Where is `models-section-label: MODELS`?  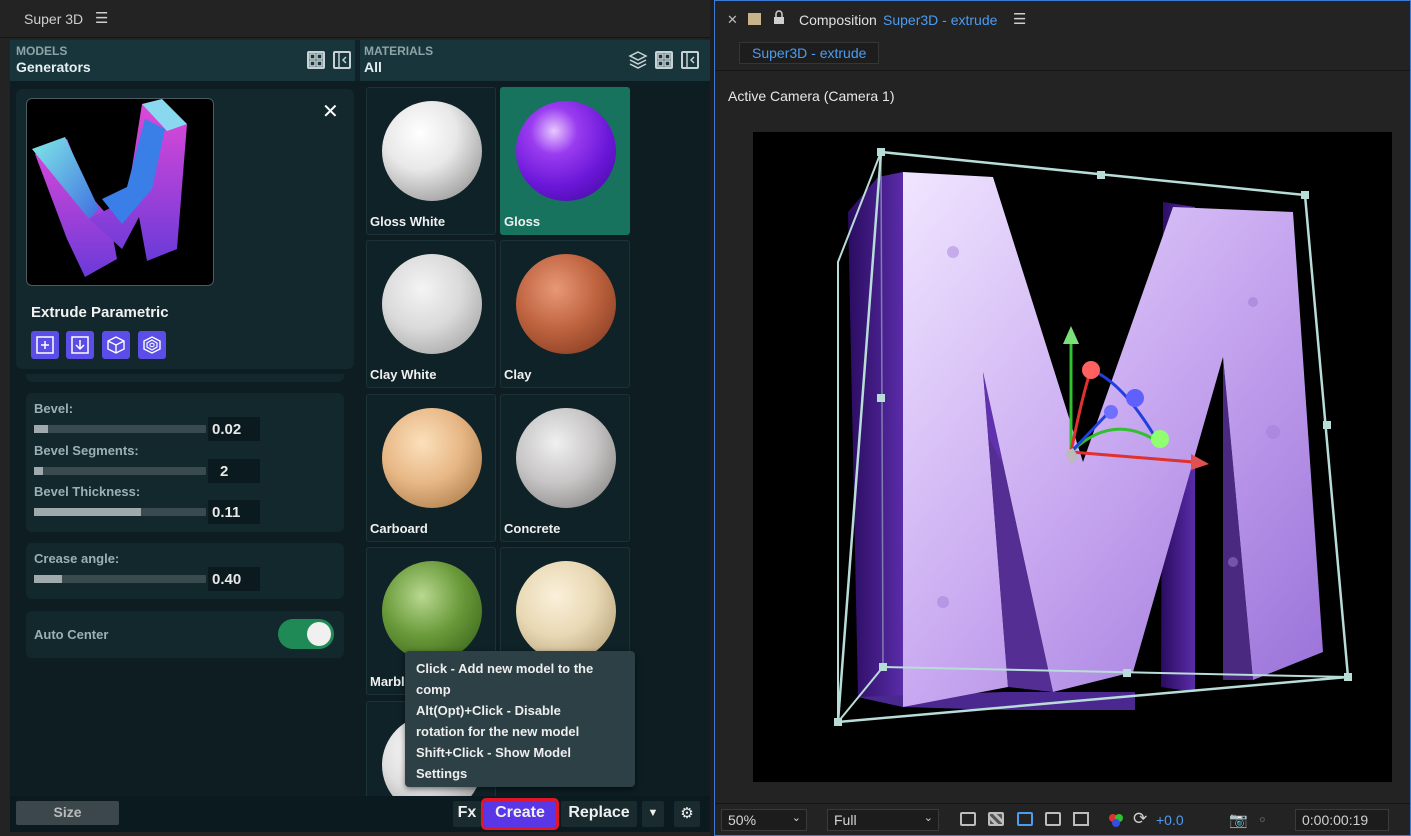 models-section-label: MODELS is located at coordinates (42, 51).